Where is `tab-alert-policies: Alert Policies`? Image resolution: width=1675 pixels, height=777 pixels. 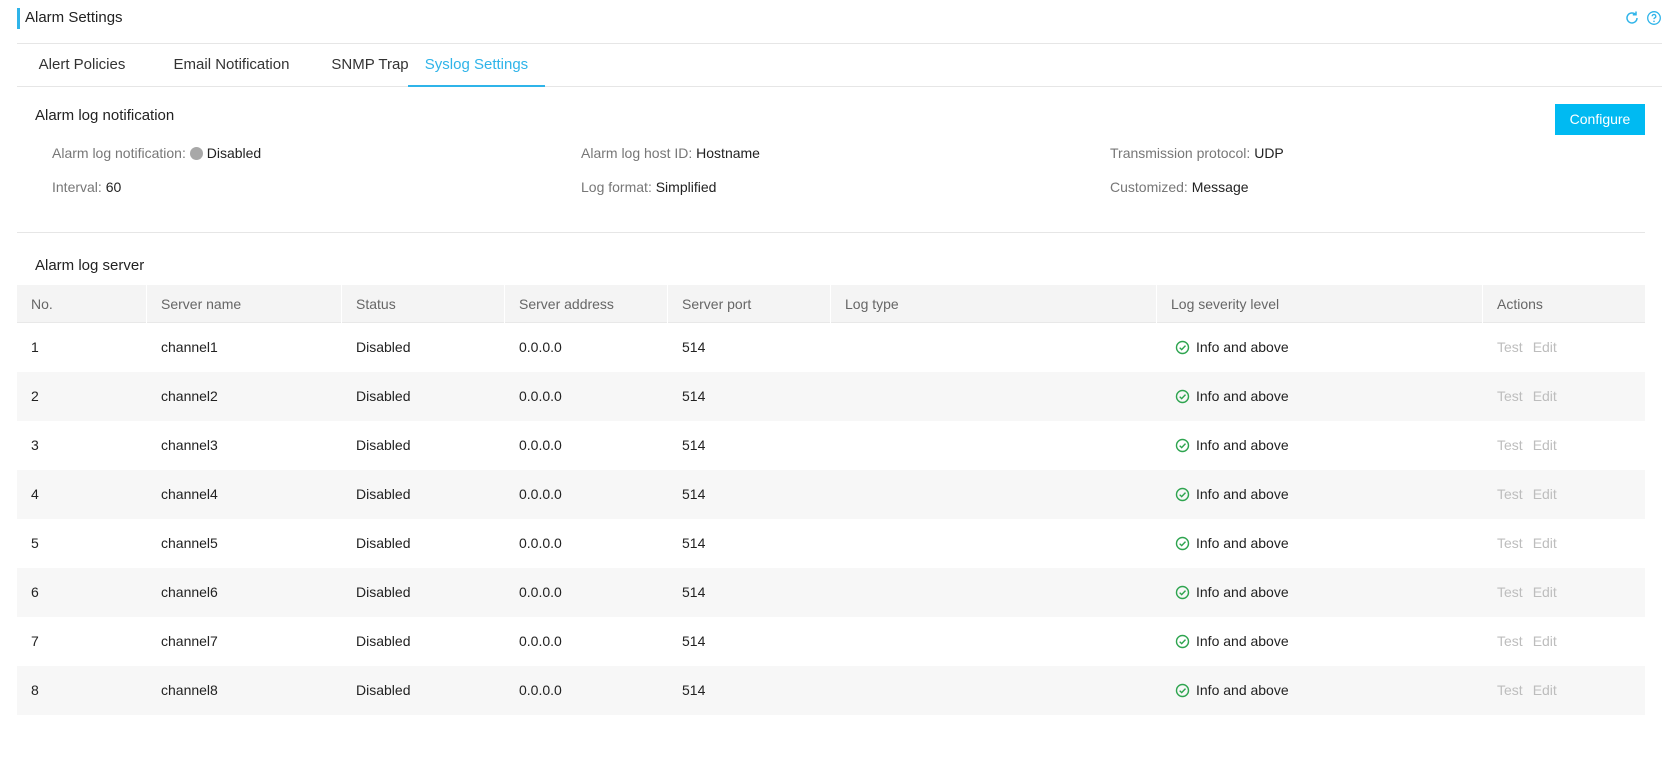
tab-alert-policies: Alert Policies is located at coordinates (82, 65).